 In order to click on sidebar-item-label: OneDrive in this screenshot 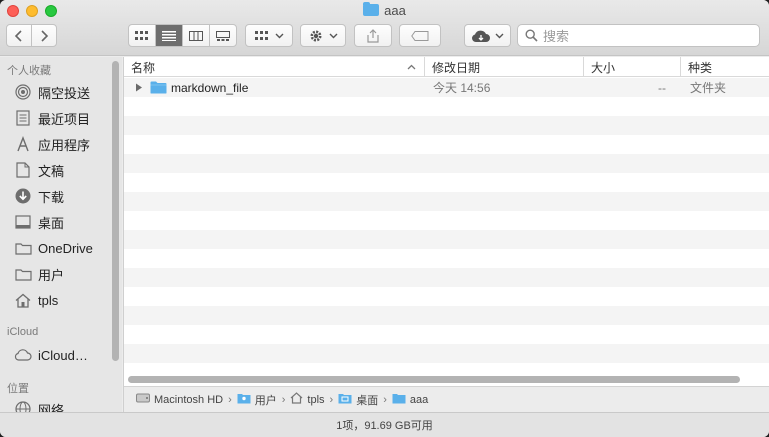, I will do `click(65, 248)`.